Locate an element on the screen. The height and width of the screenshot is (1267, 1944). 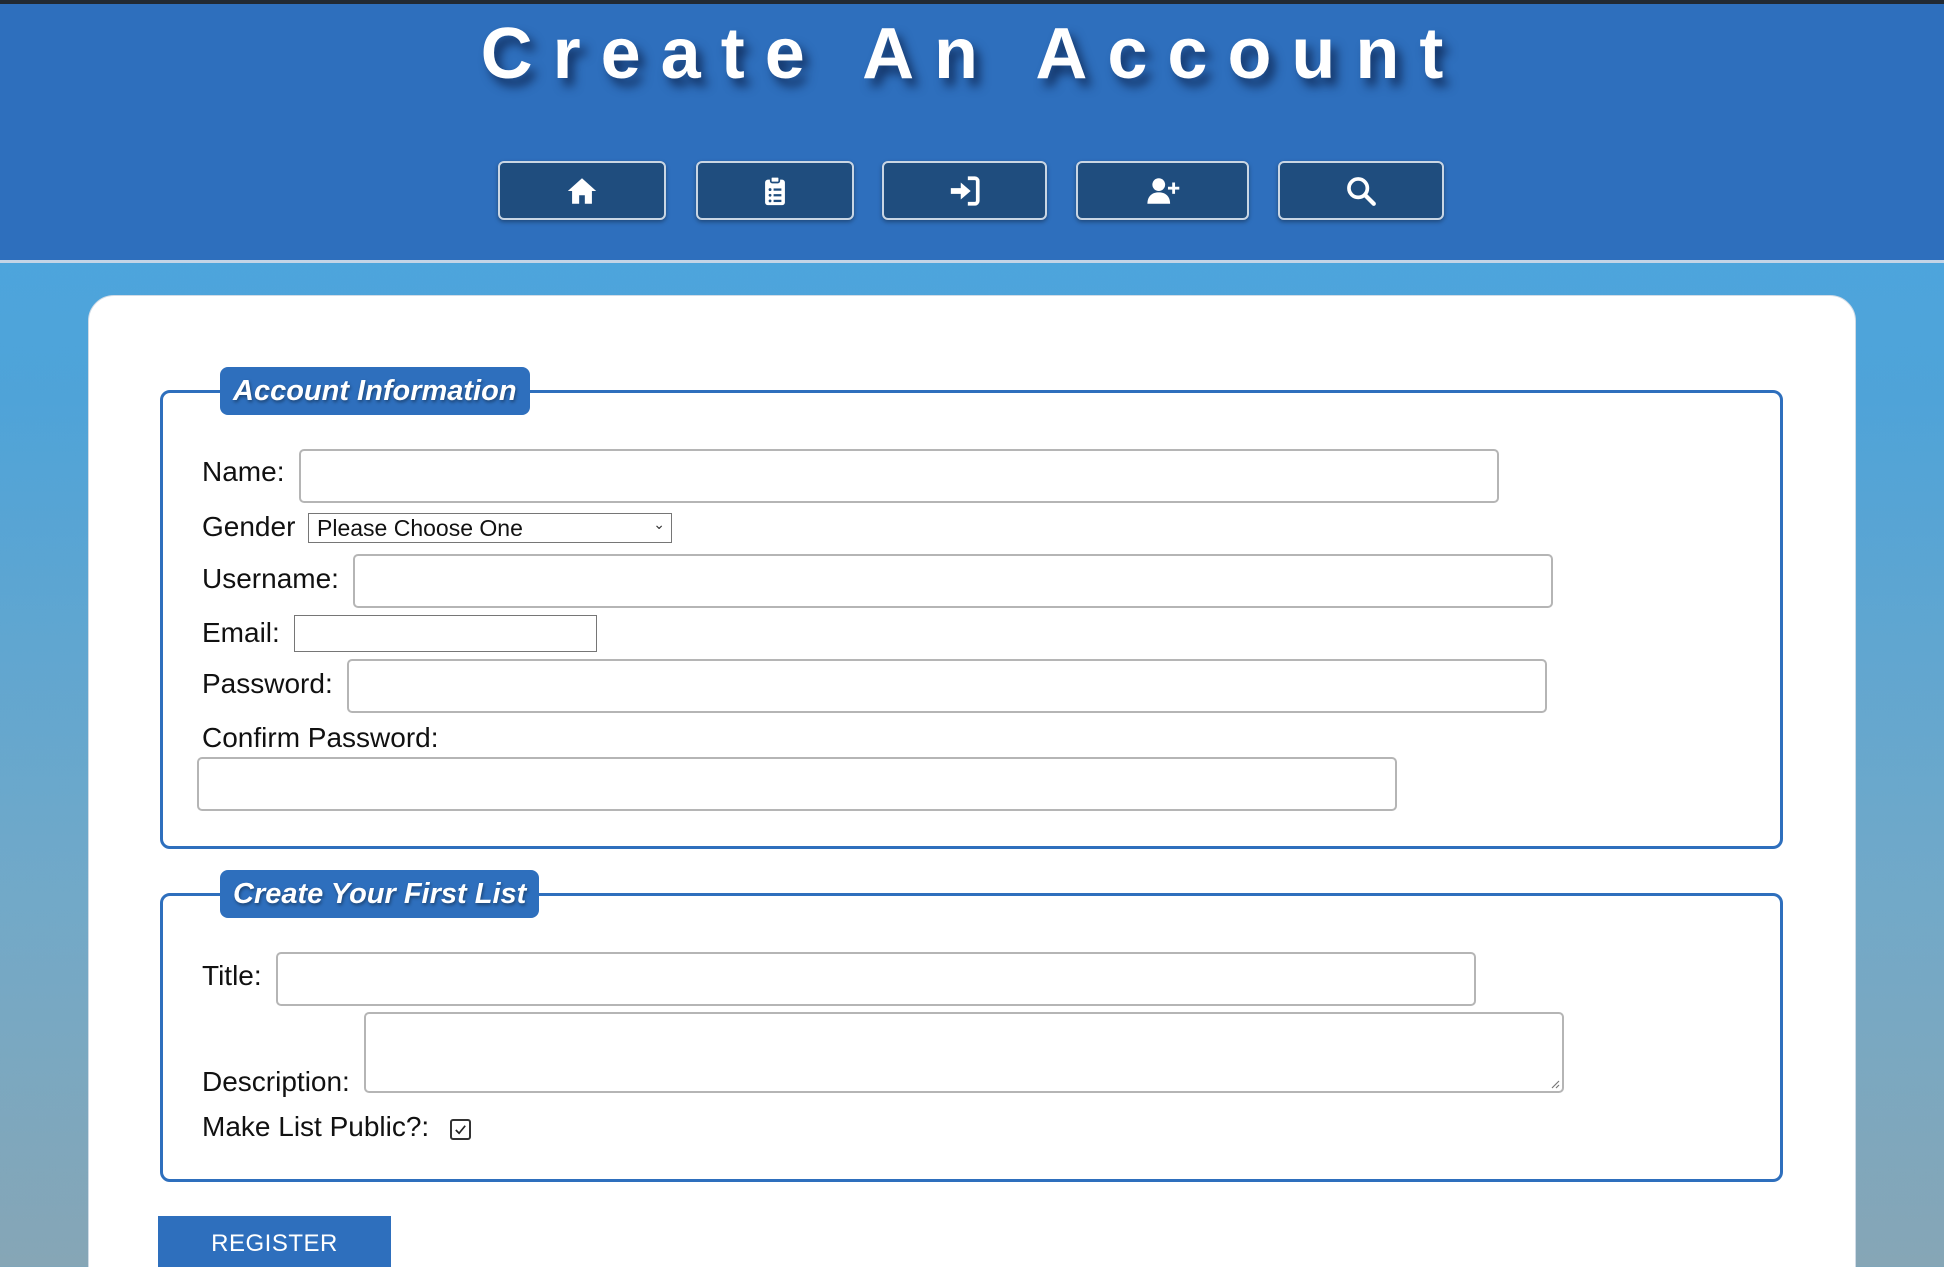
confirm-password-input is located at coordinates (797, 784).